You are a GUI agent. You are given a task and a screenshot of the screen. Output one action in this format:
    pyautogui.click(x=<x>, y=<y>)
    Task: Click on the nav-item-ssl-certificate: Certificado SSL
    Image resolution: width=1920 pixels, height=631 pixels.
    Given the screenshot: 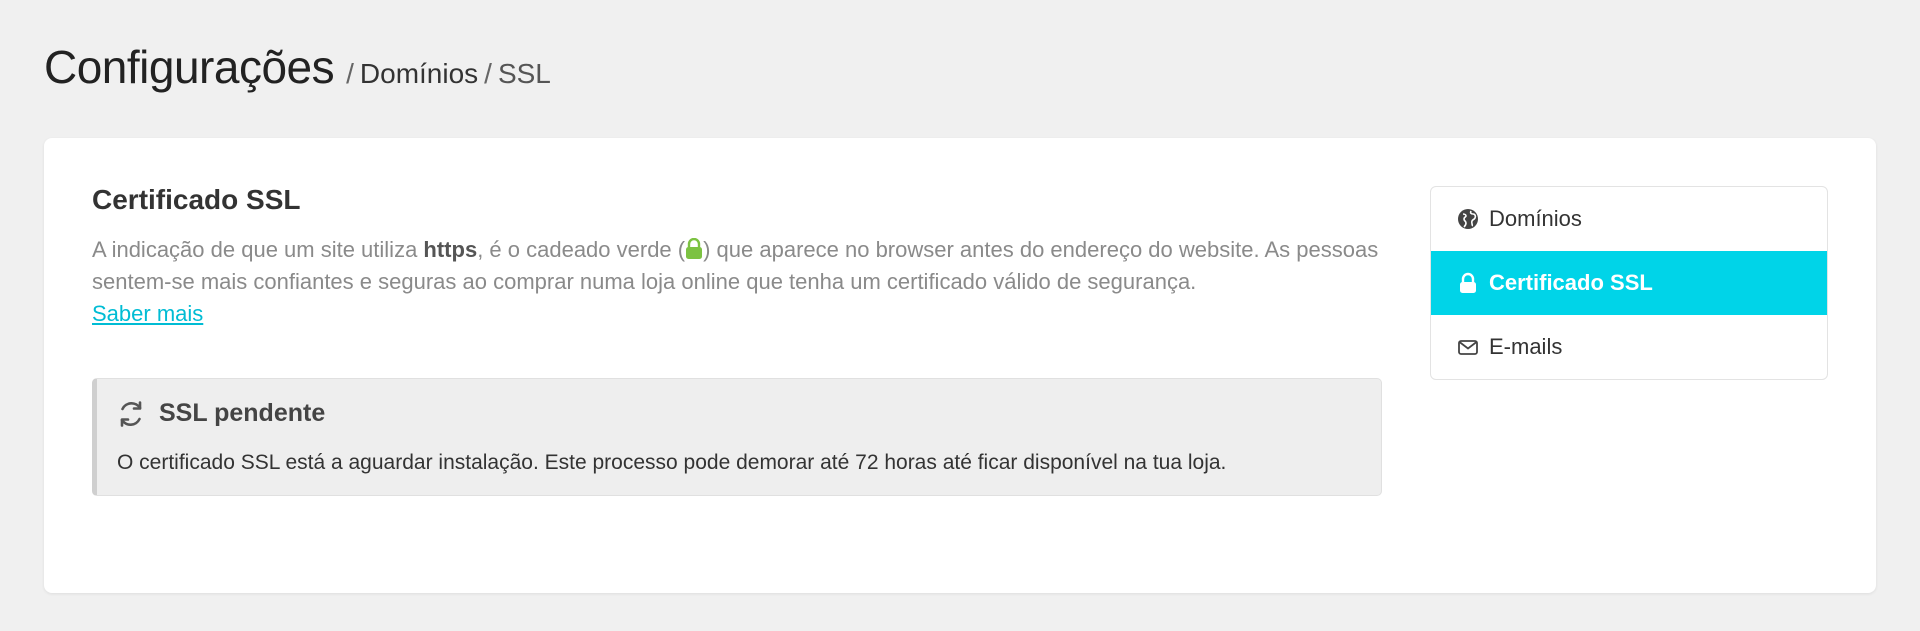 What is the action you would take?
    pyautogui.click(x=1629, y=283)
    